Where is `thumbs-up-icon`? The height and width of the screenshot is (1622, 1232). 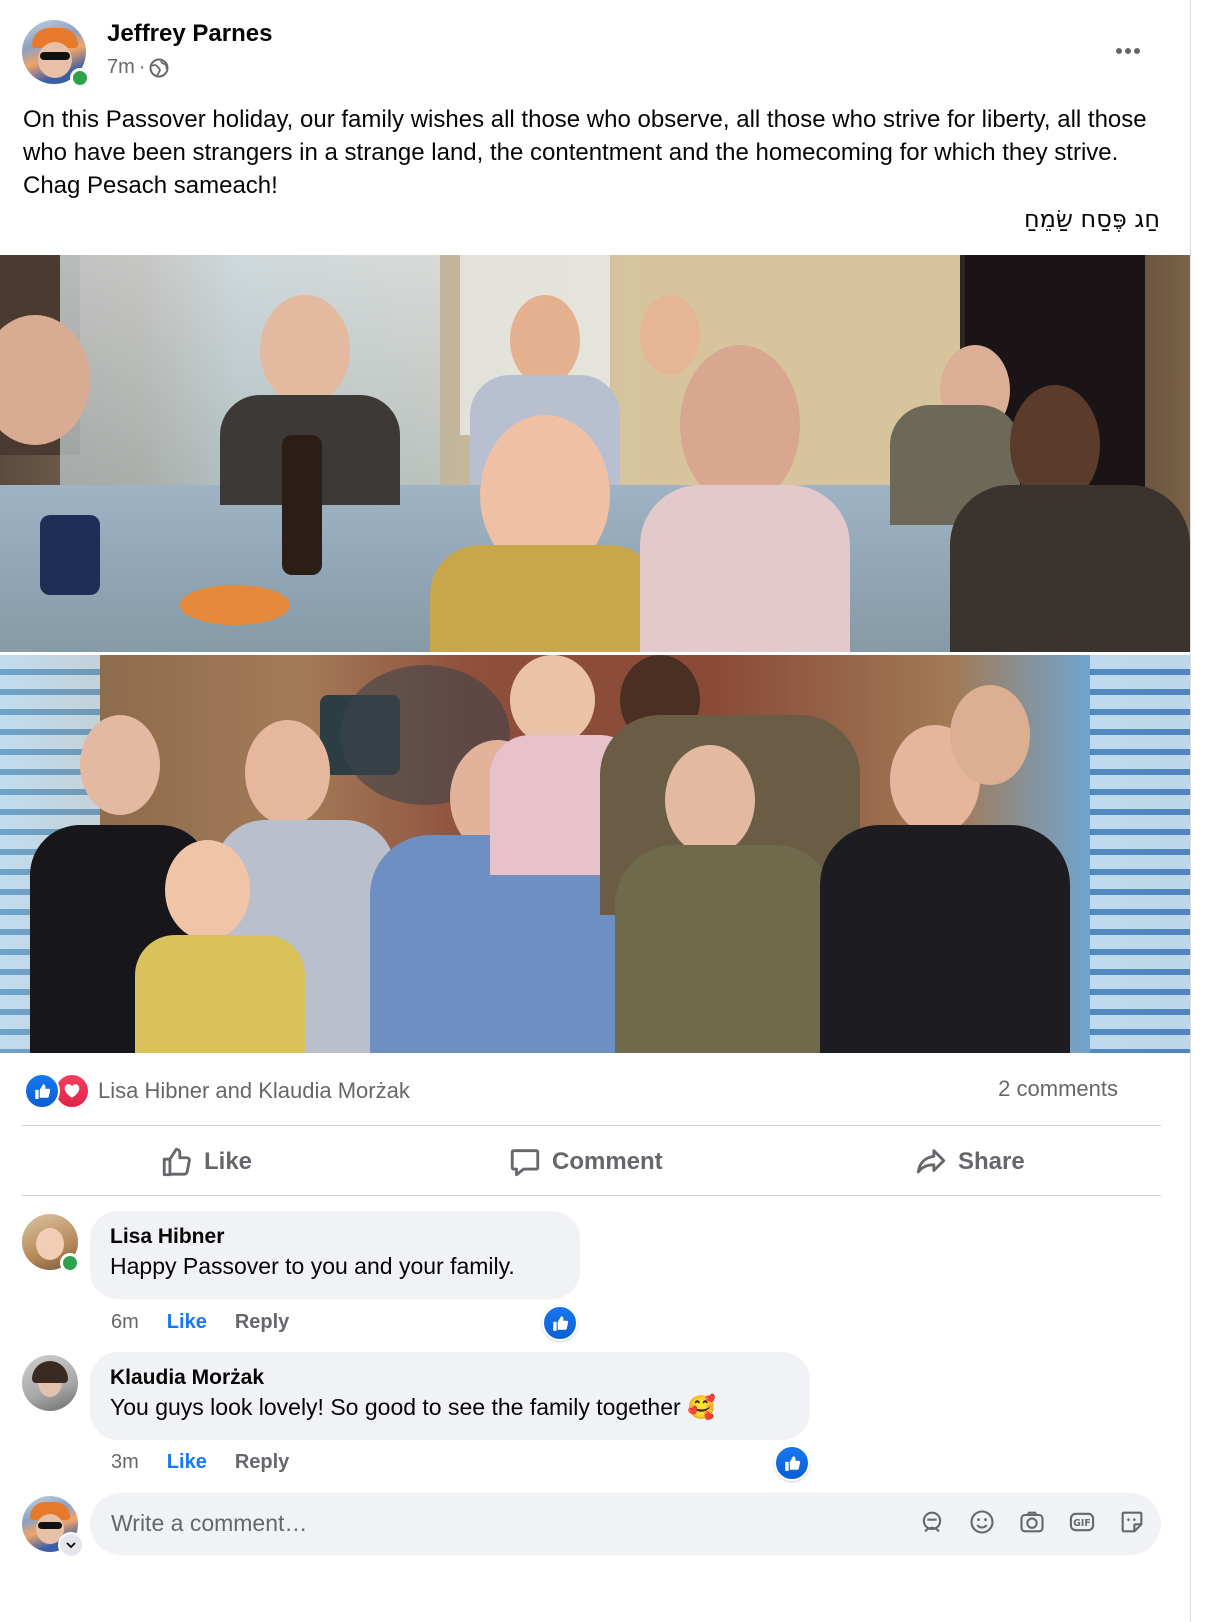
thumbs-up-icon is located at coordinates (176, 1162).